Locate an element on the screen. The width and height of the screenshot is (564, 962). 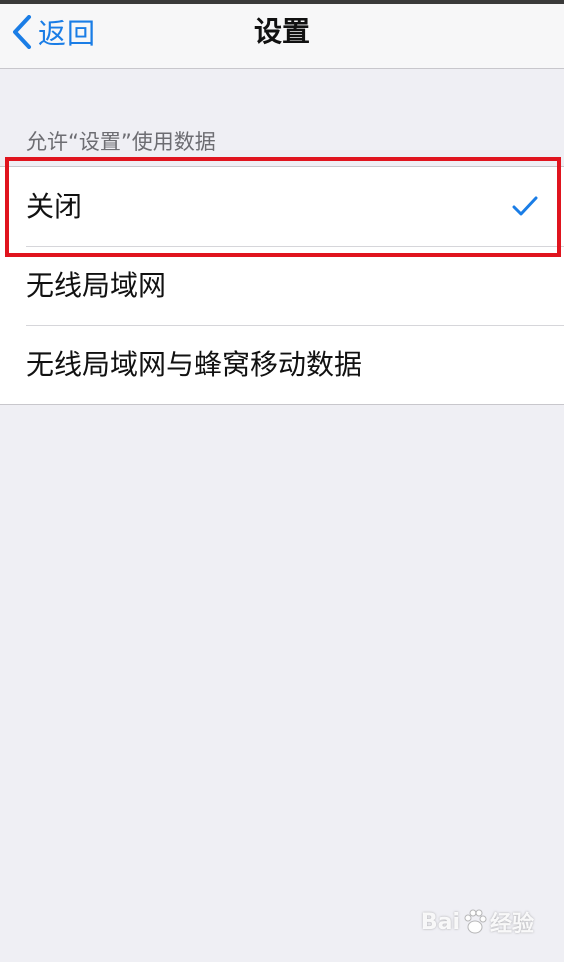
checkmark-icon is located at coordinates (525, 206).